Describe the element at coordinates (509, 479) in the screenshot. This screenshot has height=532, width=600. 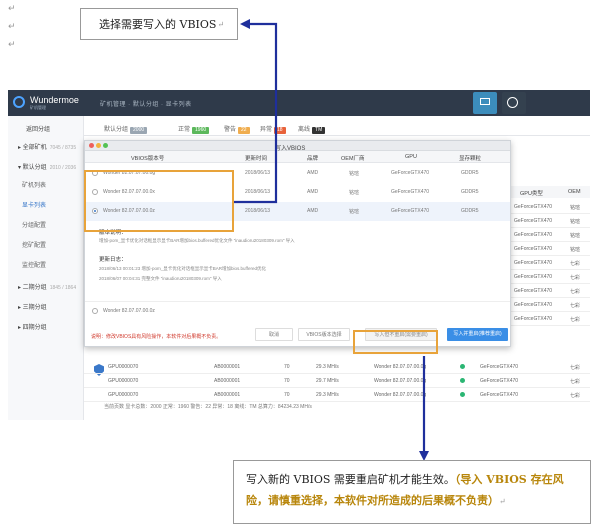
I see `callout-warning: （导入 VBIOS 存在风` at that location.